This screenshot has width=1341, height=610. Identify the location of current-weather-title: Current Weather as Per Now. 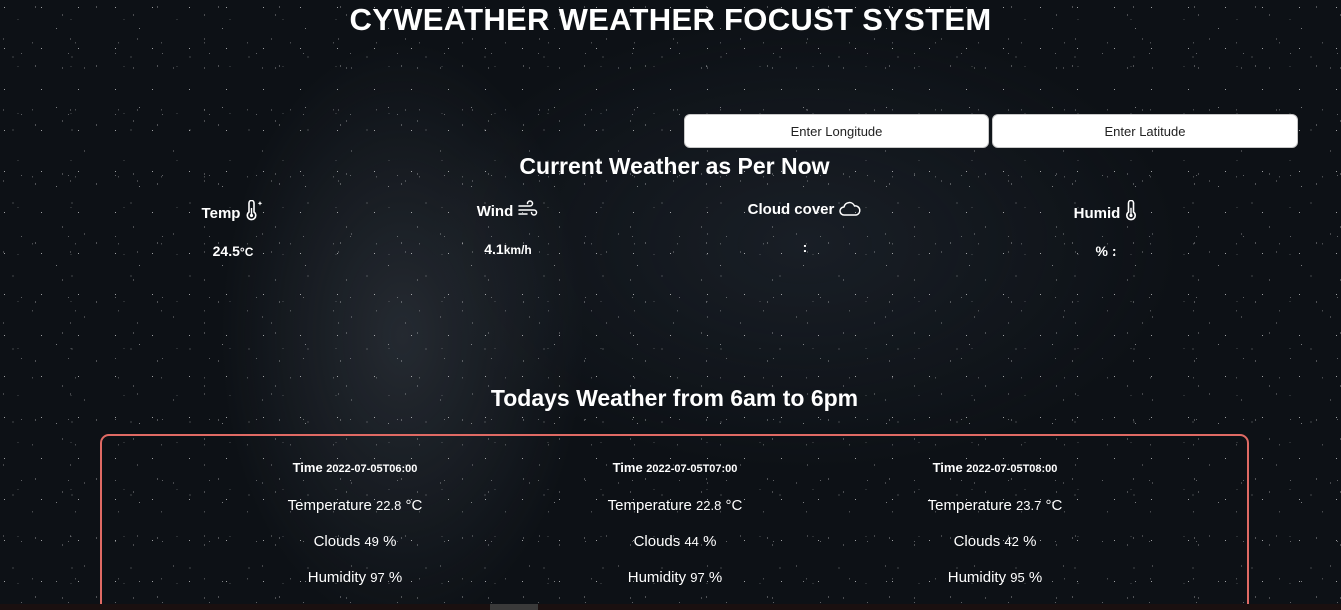
(674, 166).